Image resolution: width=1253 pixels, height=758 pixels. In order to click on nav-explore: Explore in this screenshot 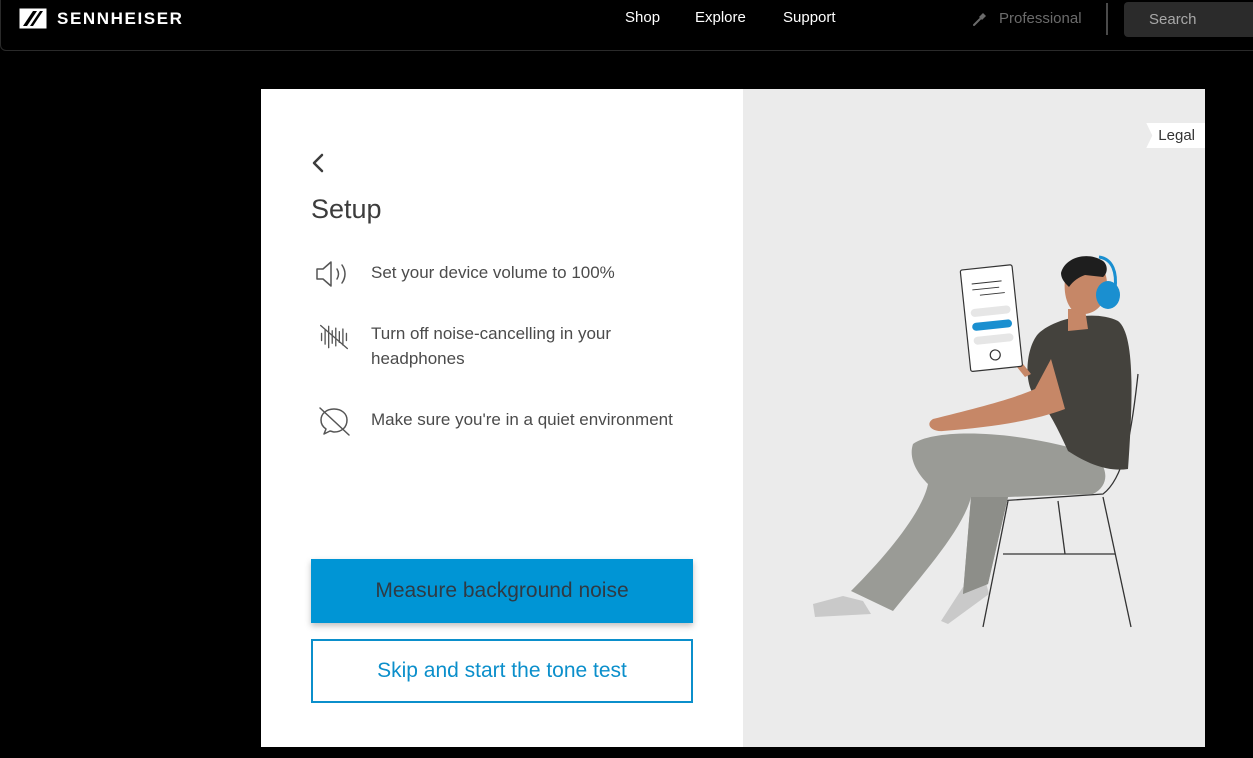, I will do `click(720, 17)`.